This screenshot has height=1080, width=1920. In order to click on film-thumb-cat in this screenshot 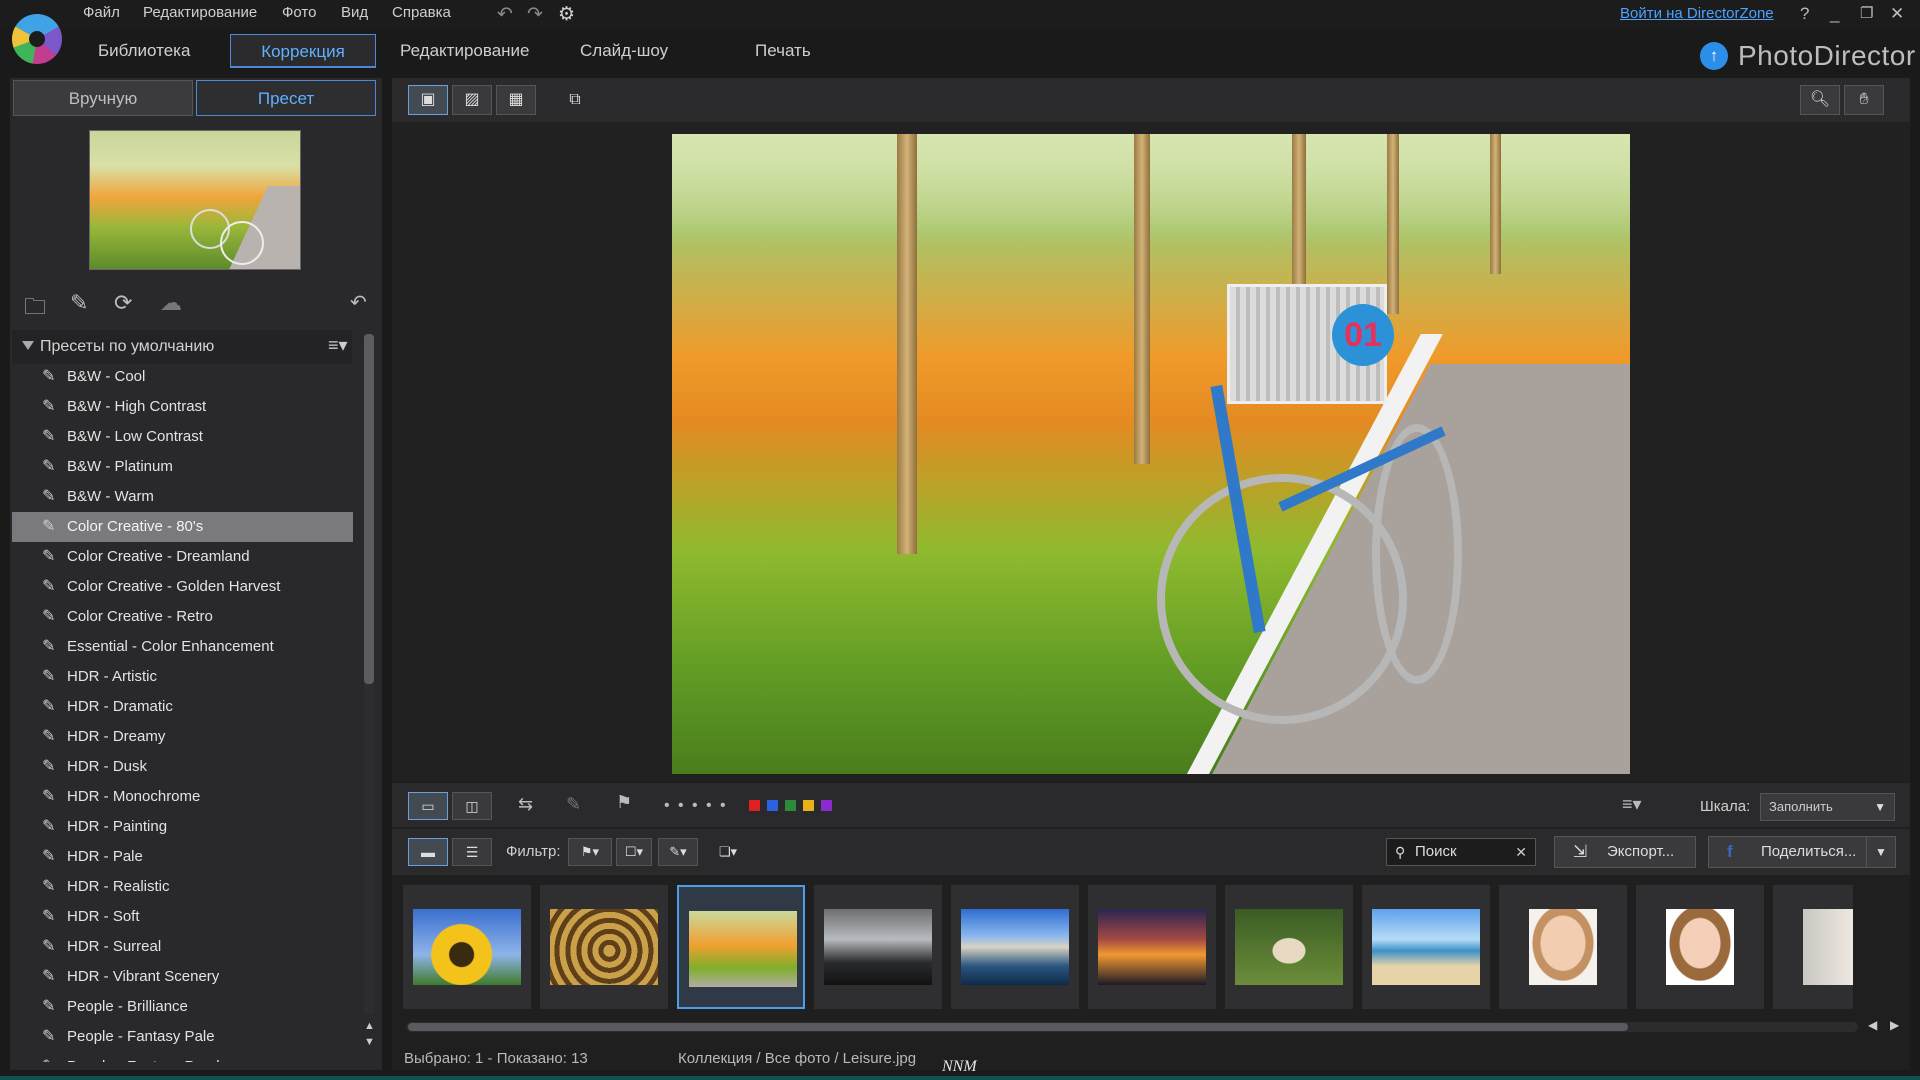, I will do `click(1289, 947)`.